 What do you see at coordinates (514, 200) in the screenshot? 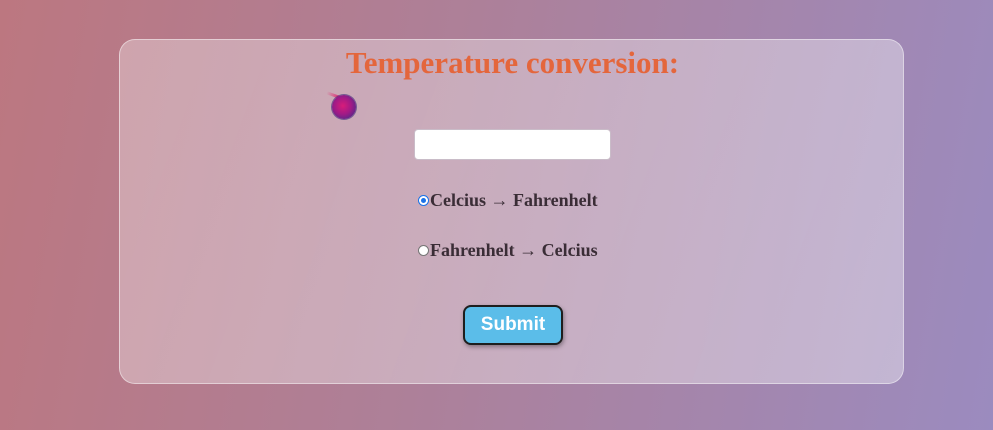
I see `celcius-to-fahrenhelt-label: Celcius → Fahrenhelt` at bounding box center [514, 200].